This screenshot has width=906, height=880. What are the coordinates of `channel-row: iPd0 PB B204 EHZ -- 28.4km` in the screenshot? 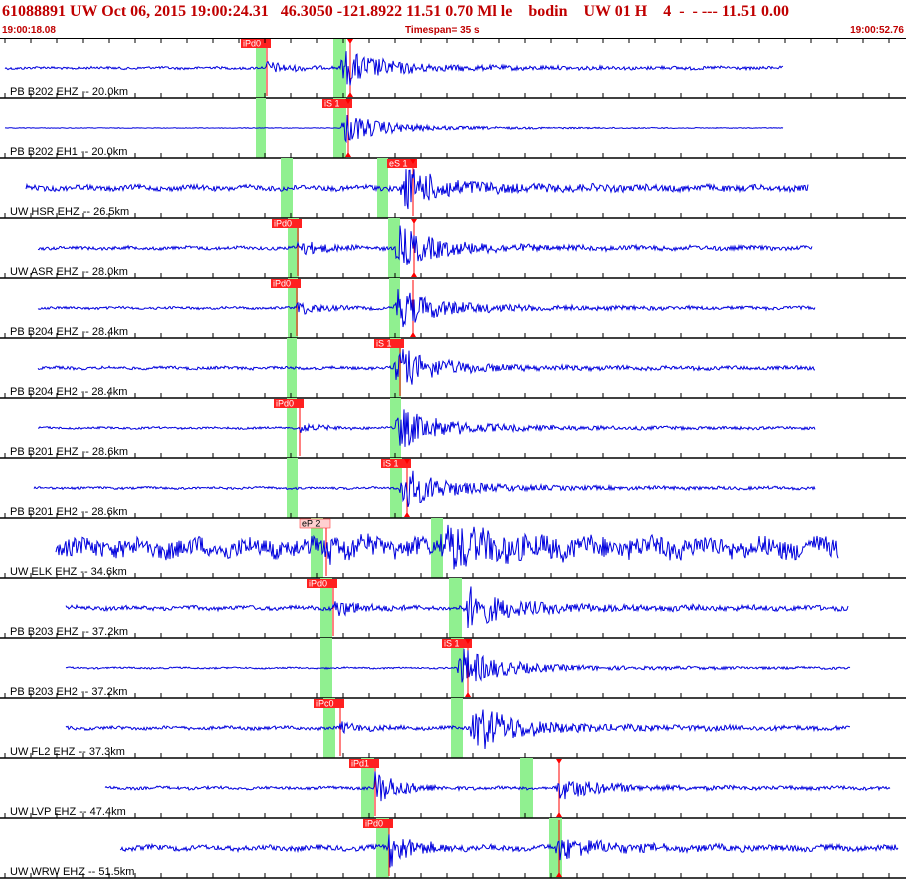 It's located at (453, 308).